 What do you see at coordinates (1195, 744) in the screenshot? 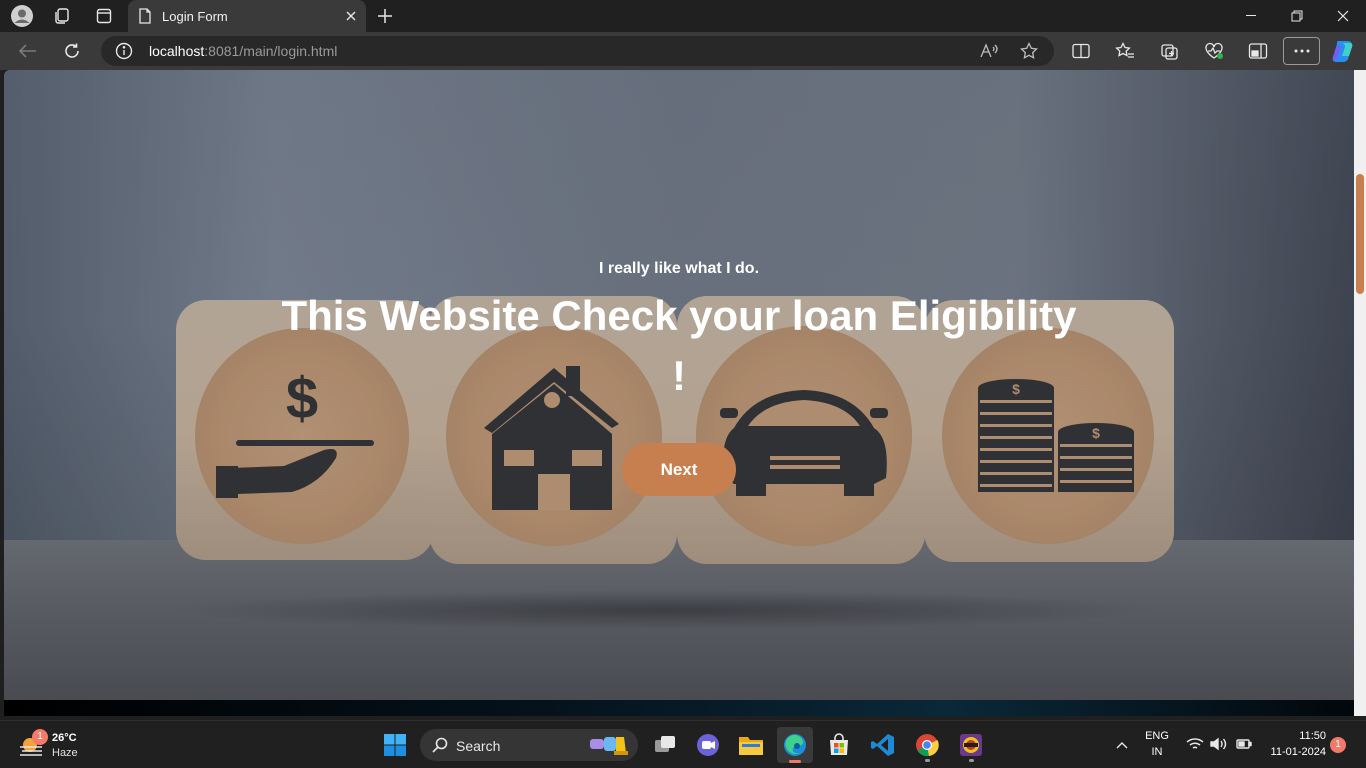
I see `wifi-icon` at bounding box center [1195, 744].